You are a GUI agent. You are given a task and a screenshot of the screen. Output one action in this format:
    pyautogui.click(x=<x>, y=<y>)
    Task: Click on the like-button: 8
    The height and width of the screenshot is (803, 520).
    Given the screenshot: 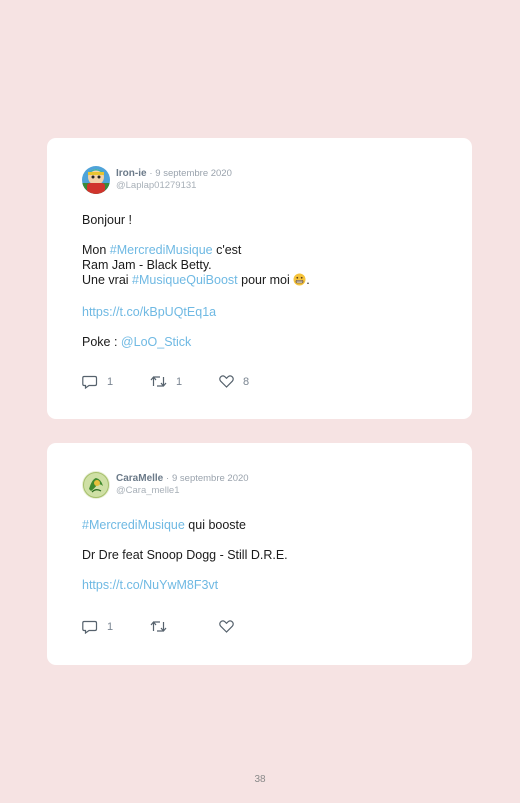 What is the action you would take?
    pyautogui.click(x=234, y=381)
    